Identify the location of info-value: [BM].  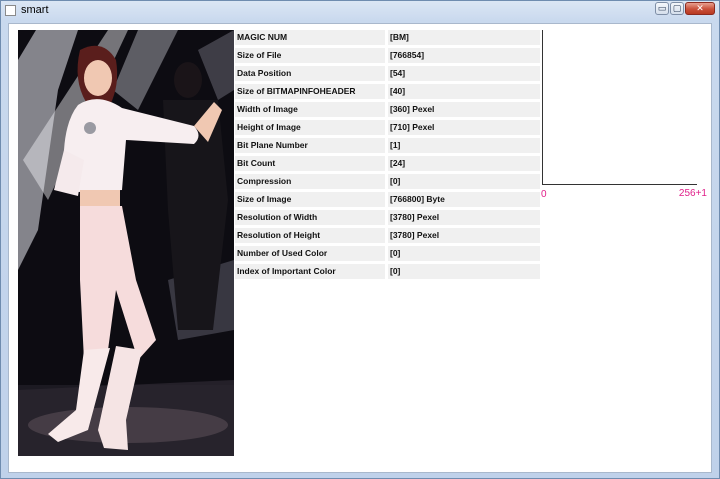
(464, 37).